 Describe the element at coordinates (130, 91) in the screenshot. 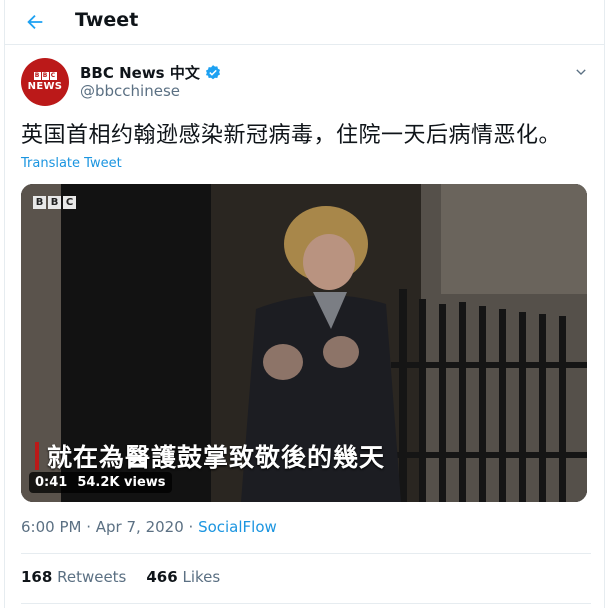

I see `author-handle: @bbcchinese` at that location.